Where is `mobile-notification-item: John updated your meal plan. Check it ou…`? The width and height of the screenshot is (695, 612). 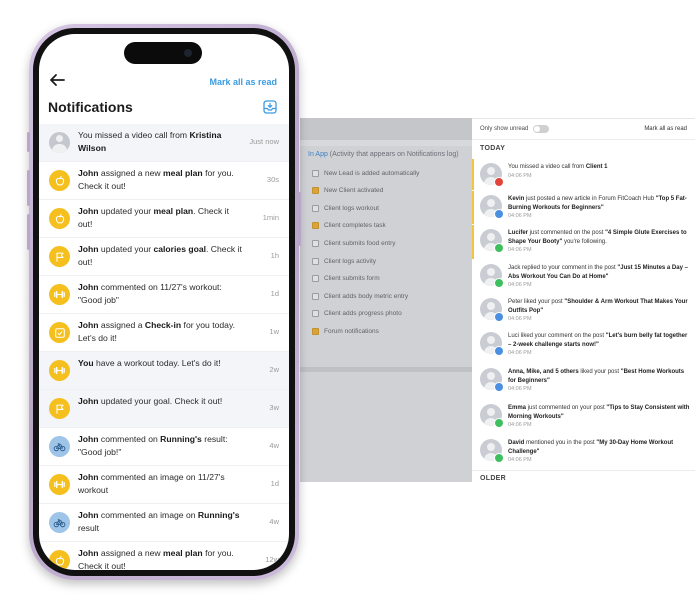
mobile-notification-item: John updated your meal plan. Check it ou… is located at coordinates (164, 219).